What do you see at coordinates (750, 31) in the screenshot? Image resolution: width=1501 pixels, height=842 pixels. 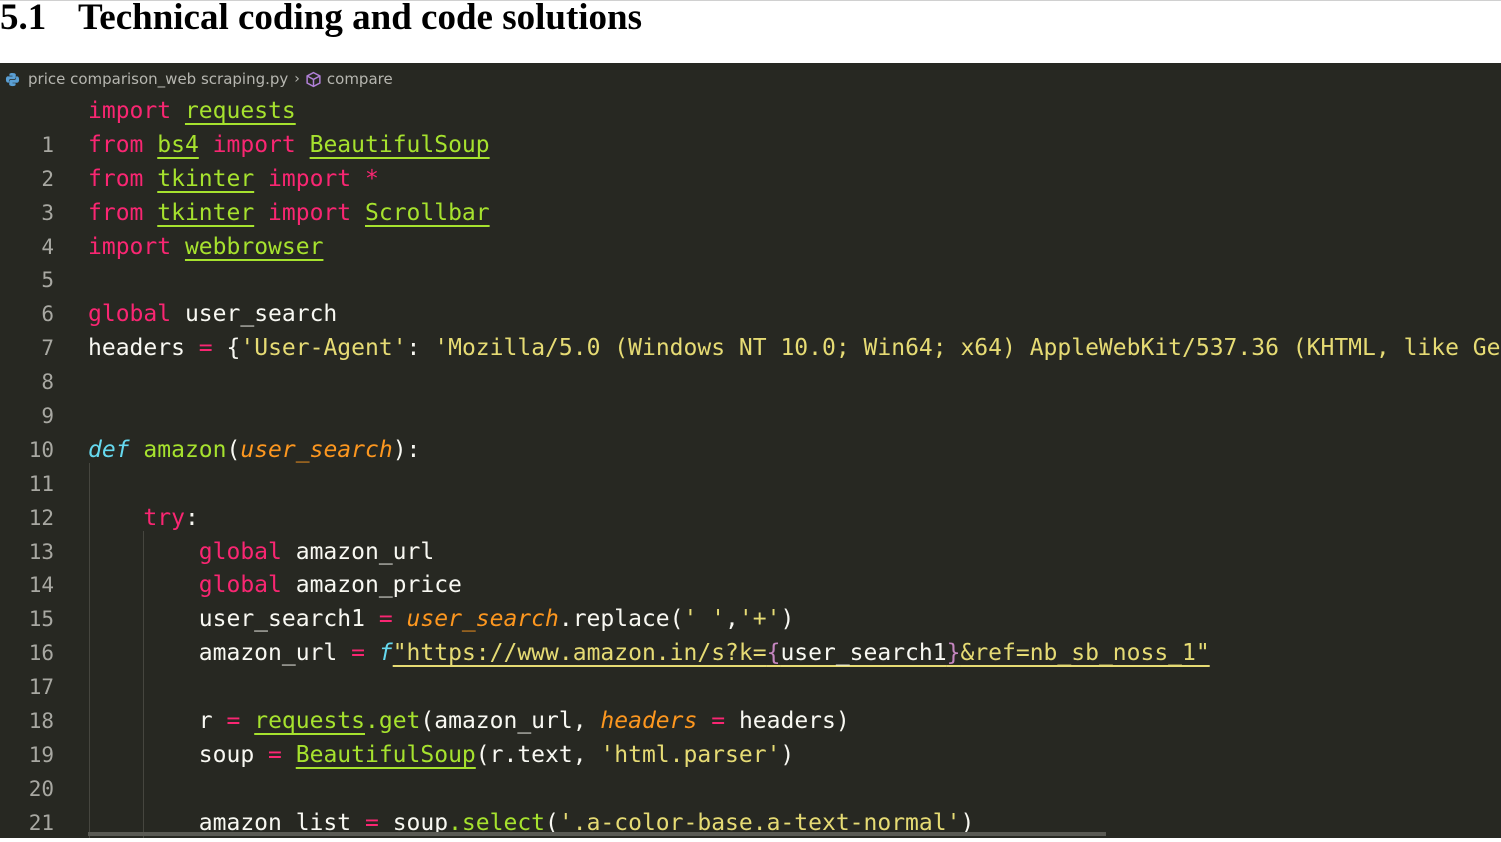 I see `document-section-heading: 5.1 Technical coding and code solutions` at bounding box center [750, 31].